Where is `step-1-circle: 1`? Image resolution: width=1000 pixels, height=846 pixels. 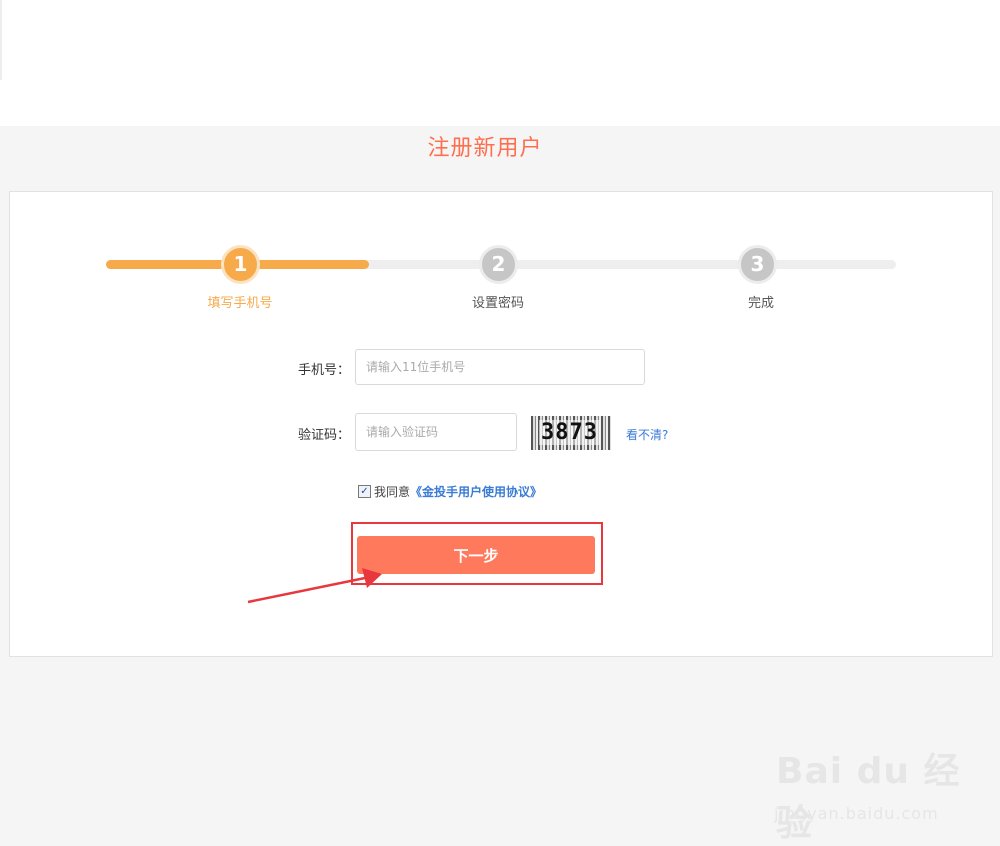
step-1-circle: 1 is located at coordinates (240, 264).